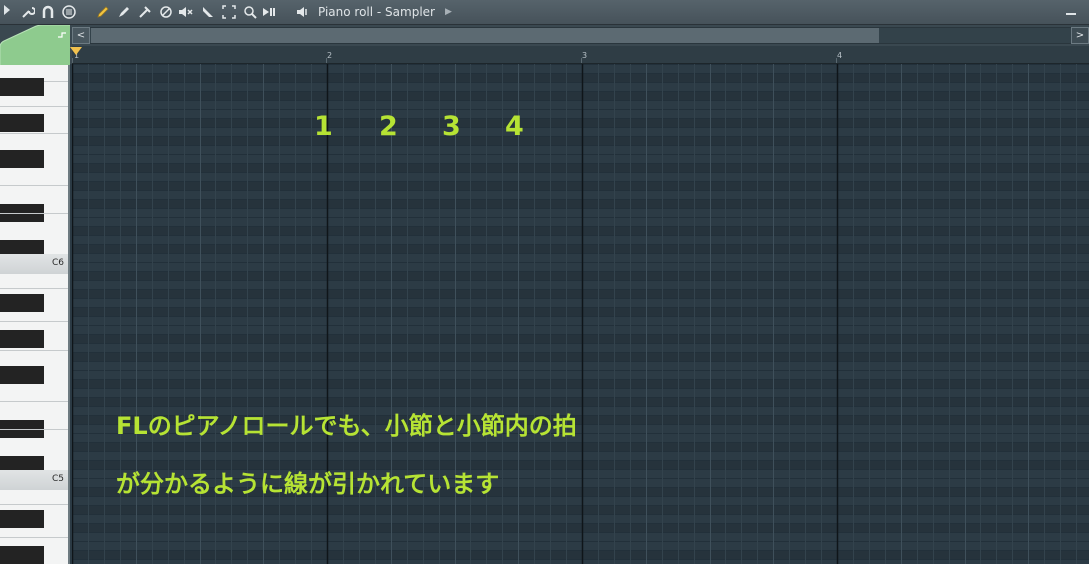 Image resolution: width=1089 pixels, height=564 pixels. I want to click on magnet-icon, so click(48, 12).